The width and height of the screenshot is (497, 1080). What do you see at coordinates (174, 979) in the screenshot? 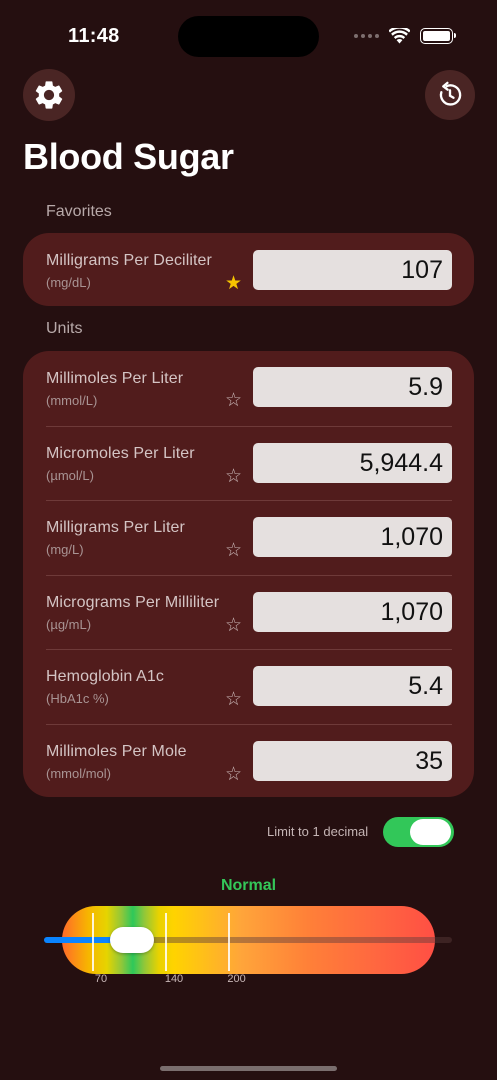
I see `marker-label-140: 140` at bounding box center [174, 979].